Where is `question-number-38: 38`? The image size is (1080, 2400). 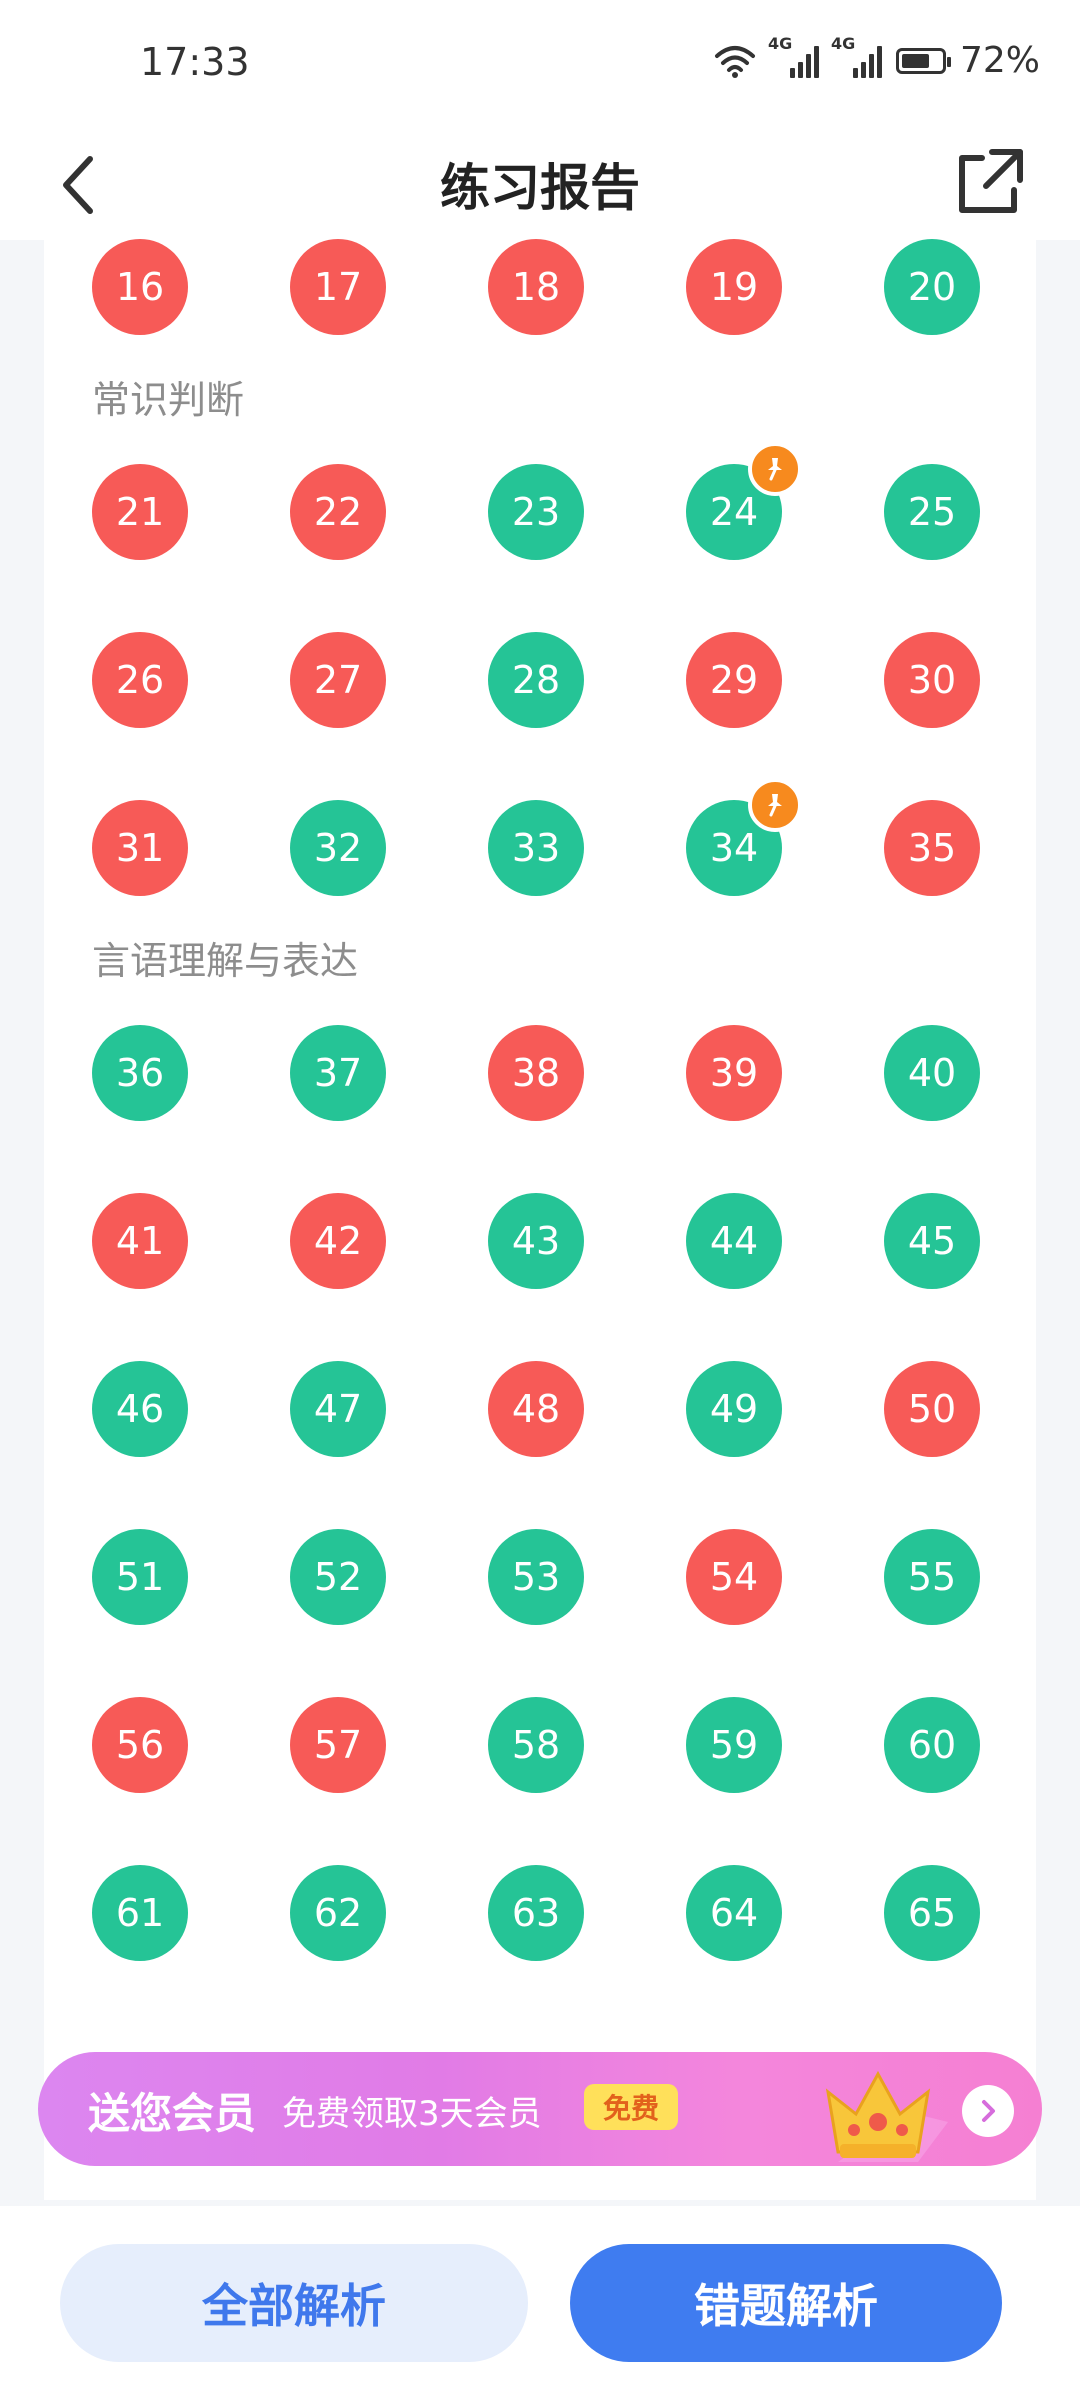 question-number-38: 38 is located at coordinates (536, 1073).